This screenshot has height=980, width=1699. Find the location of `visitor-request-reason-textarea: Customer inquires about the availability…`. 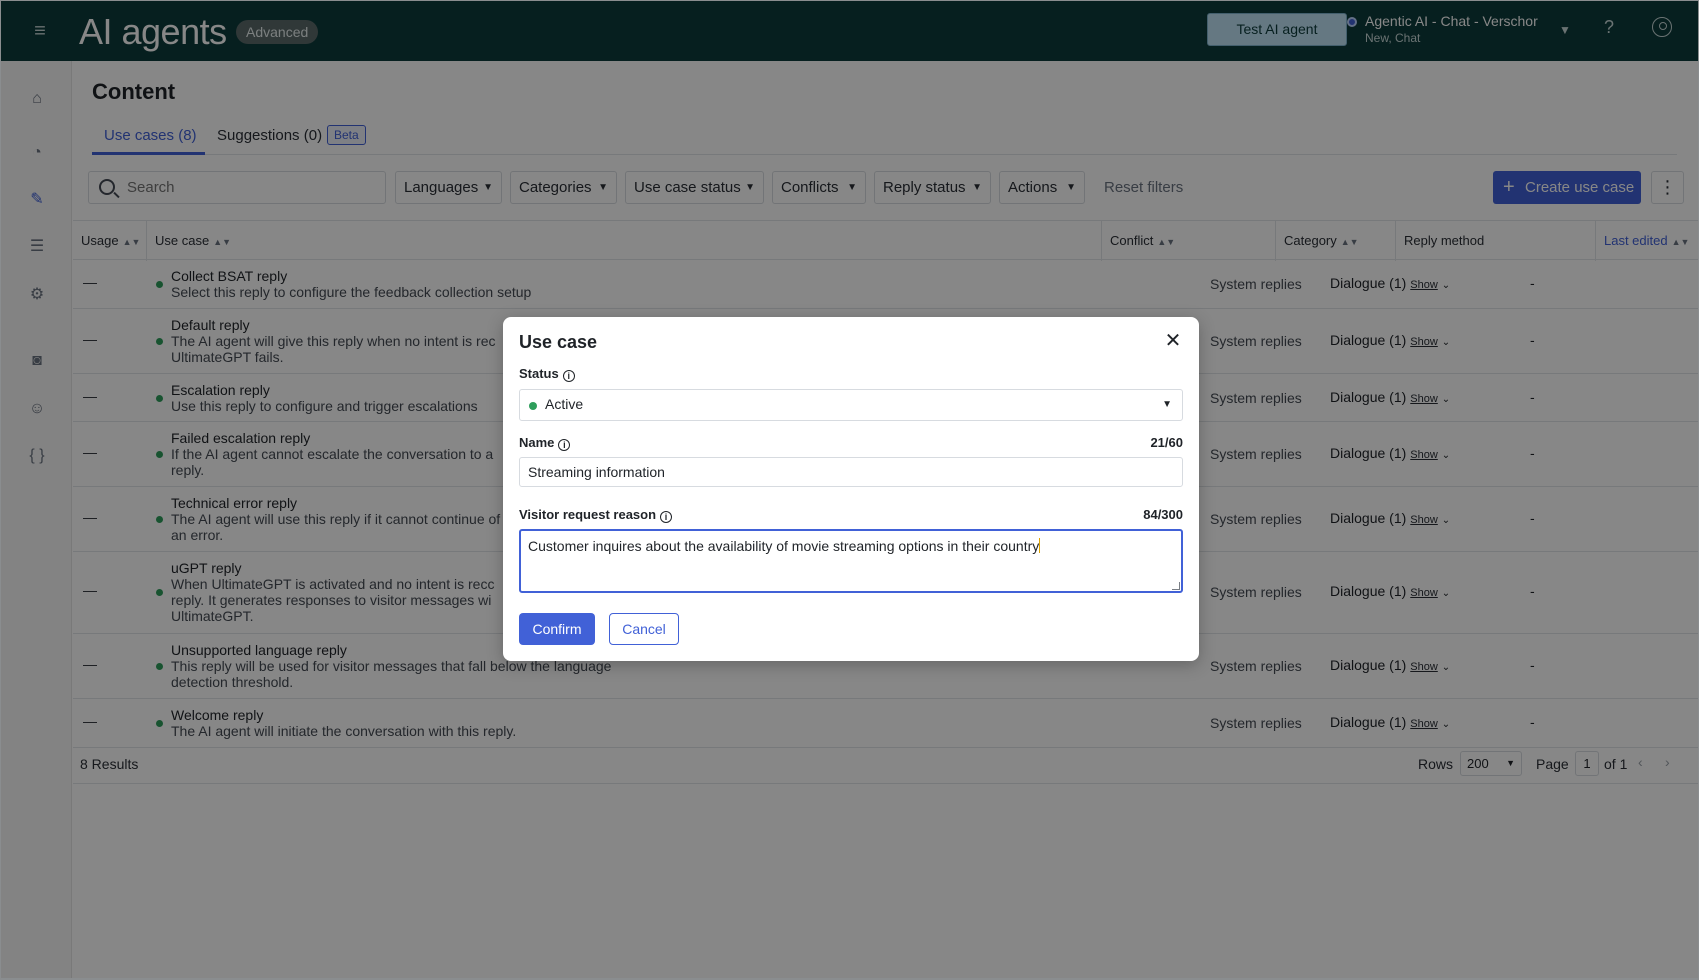

visitor-request-reason-textarea: Customer inquires about the availability… is located at coordinates (851, 561).